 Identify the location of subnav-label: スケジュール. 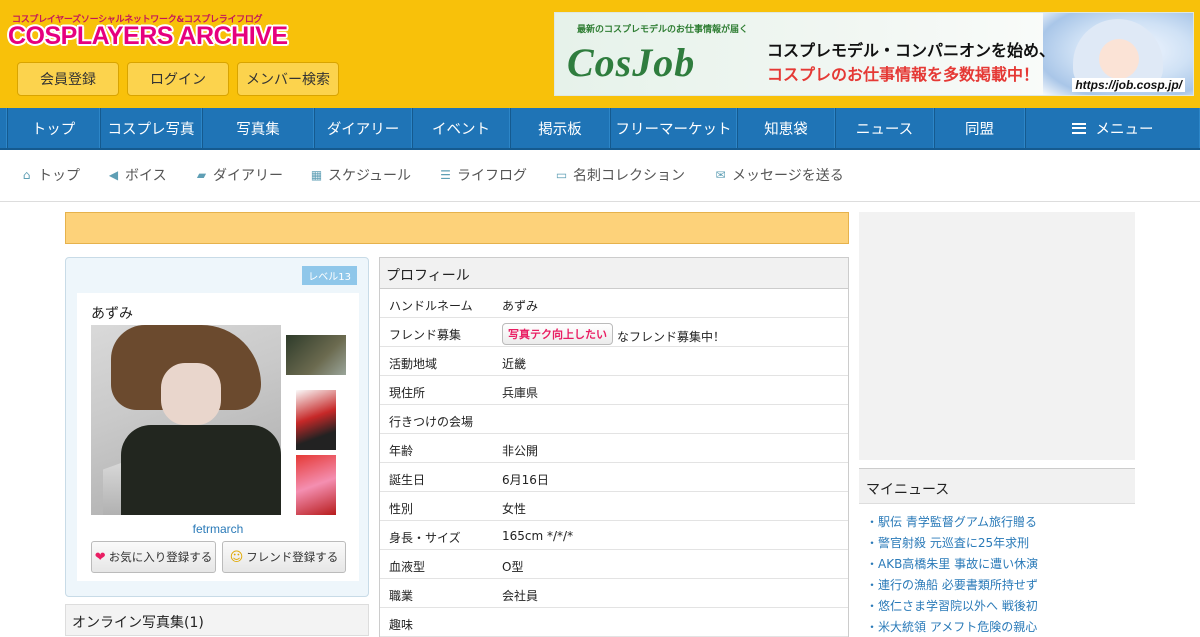
(370, 176).